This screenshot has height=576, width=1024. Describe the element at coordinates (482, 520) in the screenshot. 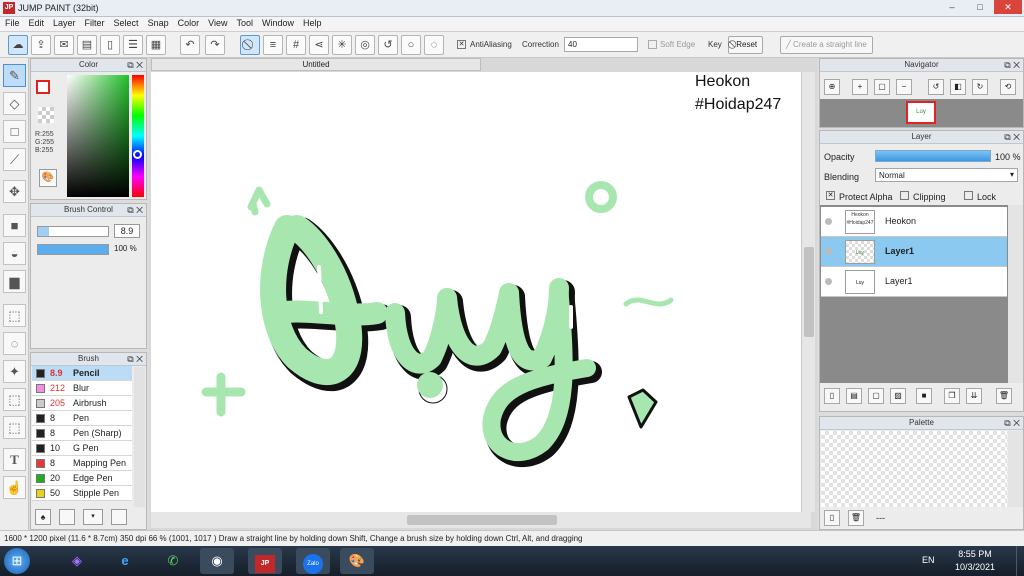

I see `horizontal-scroll-thumb` at that location.